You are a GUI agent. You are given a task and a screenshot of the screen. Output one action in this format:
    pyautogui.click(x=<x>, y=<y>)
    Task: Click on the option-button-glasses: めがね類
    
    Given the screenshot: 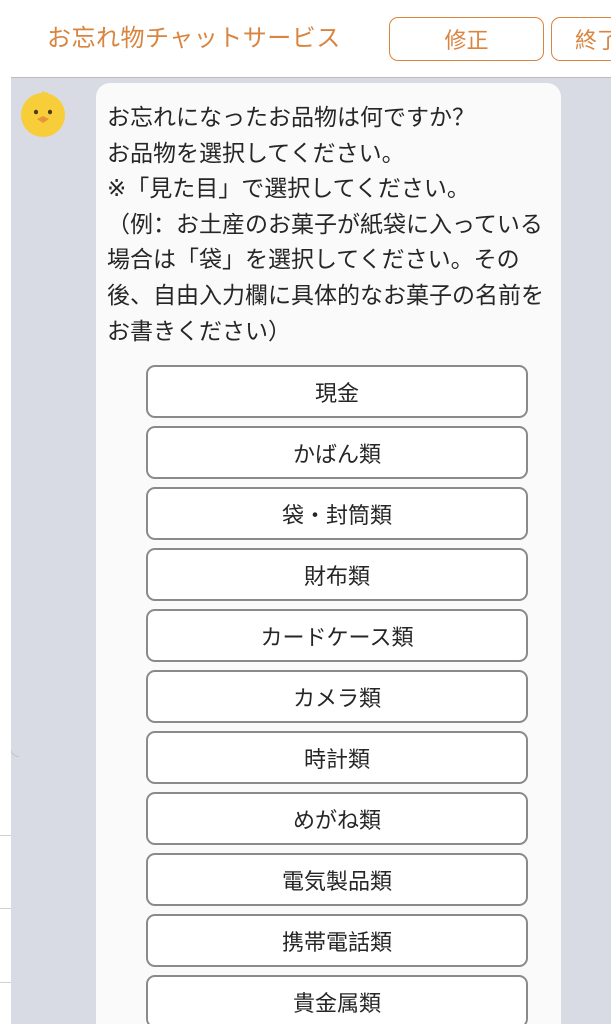 What is the action you would take?
    pyautogui.click(x=337, y=818)
    